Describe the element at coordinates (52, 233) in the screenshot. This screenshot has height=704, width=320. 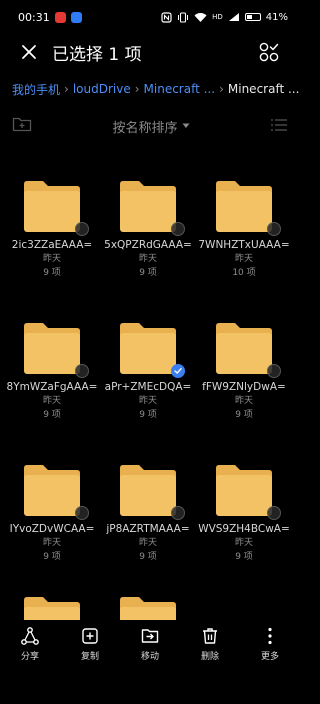
I see `folder-item: 2ic3ZZaEAAA= 昨天 9 项` at that location.